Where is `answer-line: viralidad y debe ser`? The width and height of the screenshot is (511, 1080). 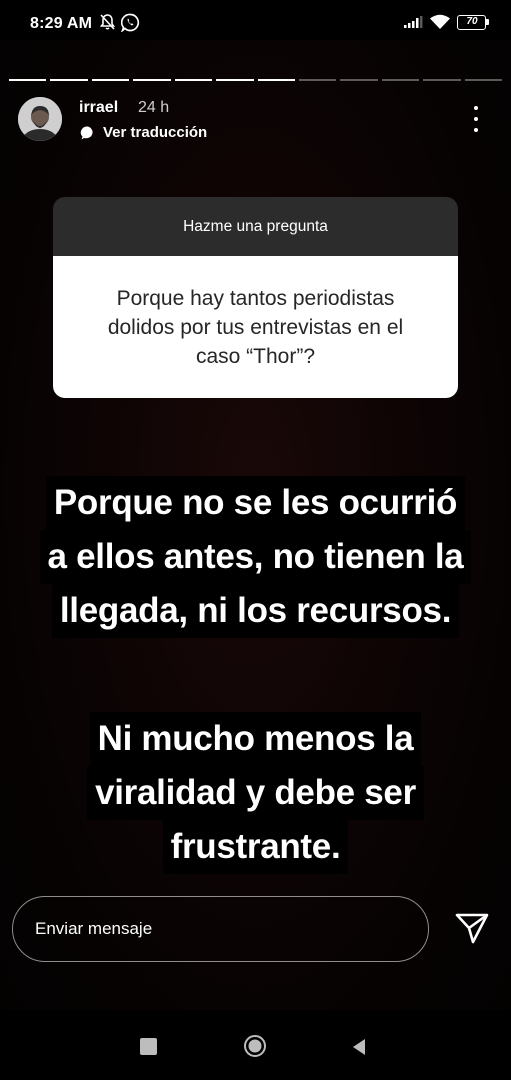 answer-line: viralidad y debe ser is located at coordinates (255, 793).